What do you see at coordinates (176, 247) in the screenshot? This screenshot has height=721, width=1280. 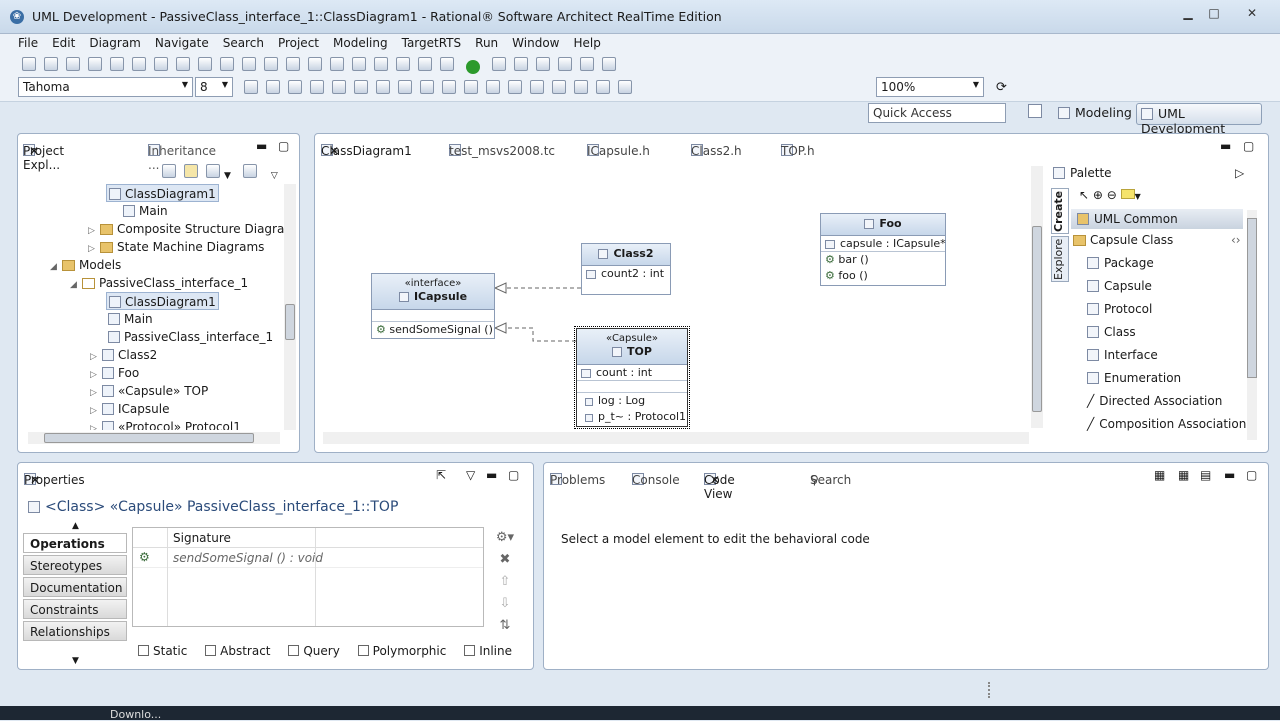 I see `tree-item-state-machine: ▷ State Machine Diagrams` at bounding box center [176, 247].